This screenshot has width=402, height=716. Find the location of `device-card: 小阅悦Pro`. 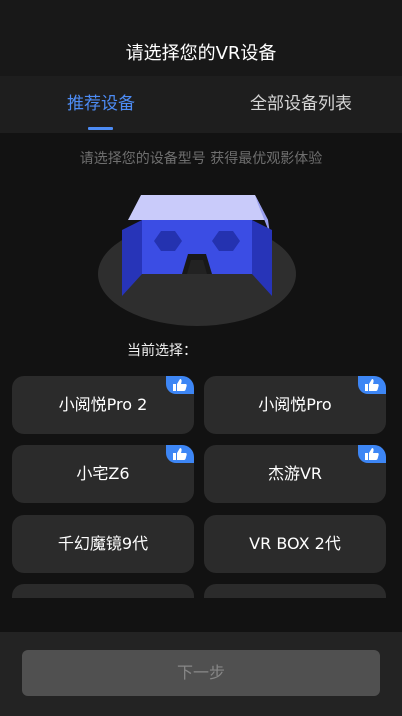

device-card: 小阅悦Pro is located at coordinates (295, 405).